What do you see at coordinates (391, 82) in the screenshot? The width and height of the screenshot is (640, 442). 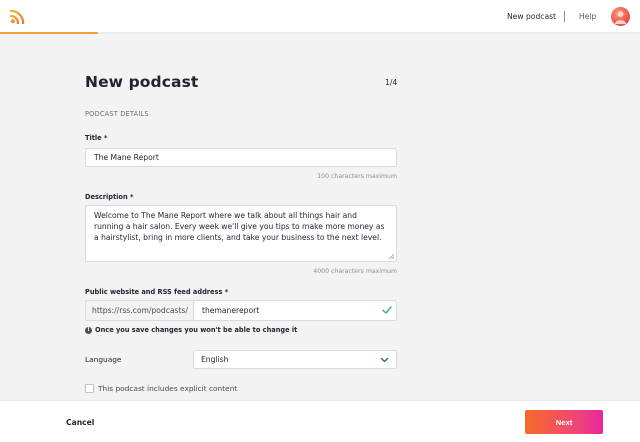 I see `step-indicator: 1/4` at bounding box center [391, 82].